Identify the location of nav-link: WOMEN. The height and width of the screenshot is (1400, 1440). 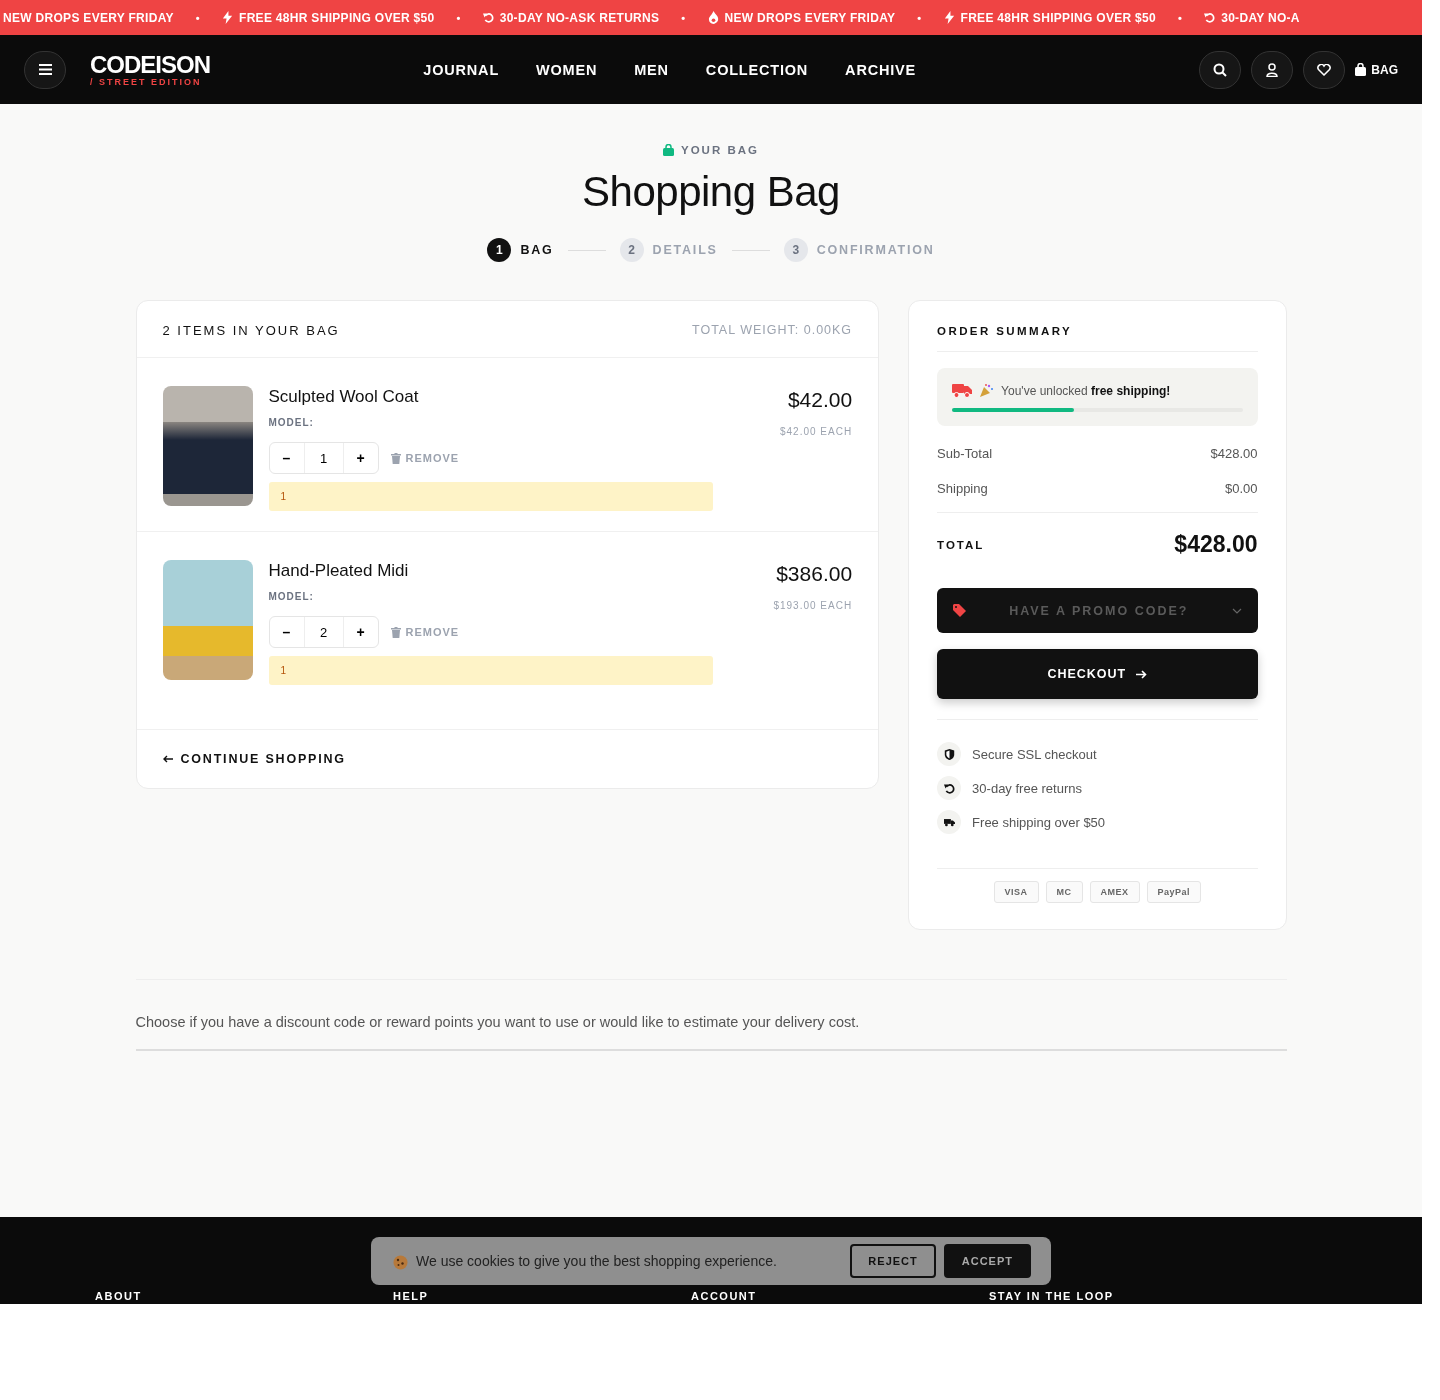
(567, 69).